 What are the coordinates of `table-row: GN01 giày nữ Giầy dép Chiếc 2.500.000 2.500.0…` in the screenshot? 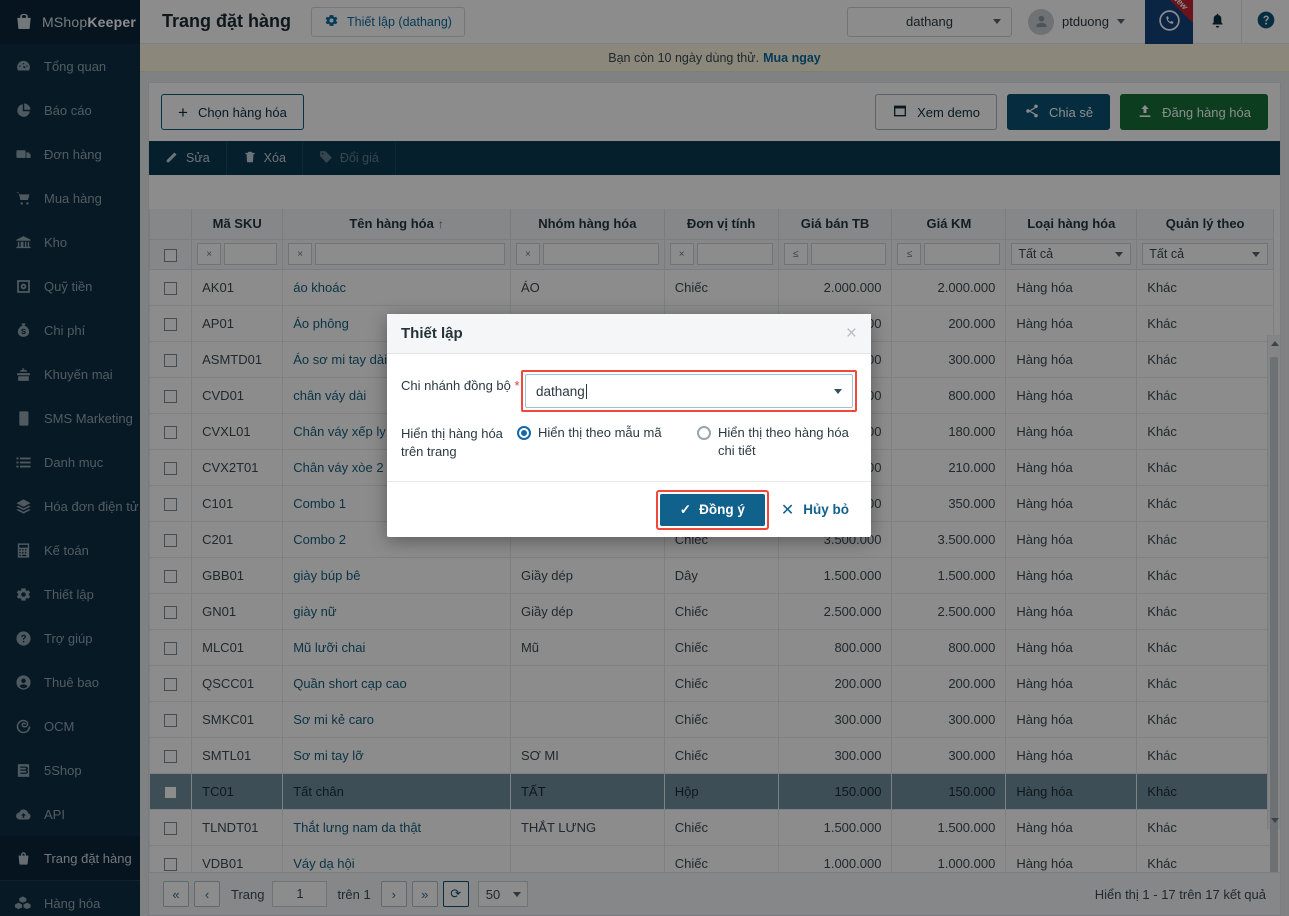 It's located at (711, 611).